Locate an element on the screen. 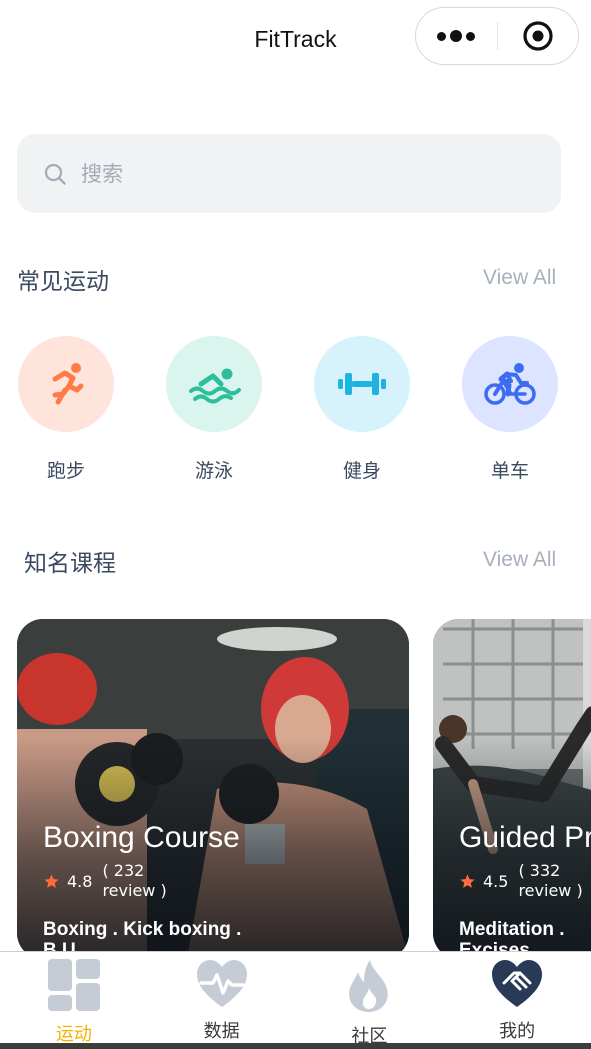 Image resolution: width=591 pixels, height=1049 pixels. tab-profile: 我的 is located at coordinates (517, 997).